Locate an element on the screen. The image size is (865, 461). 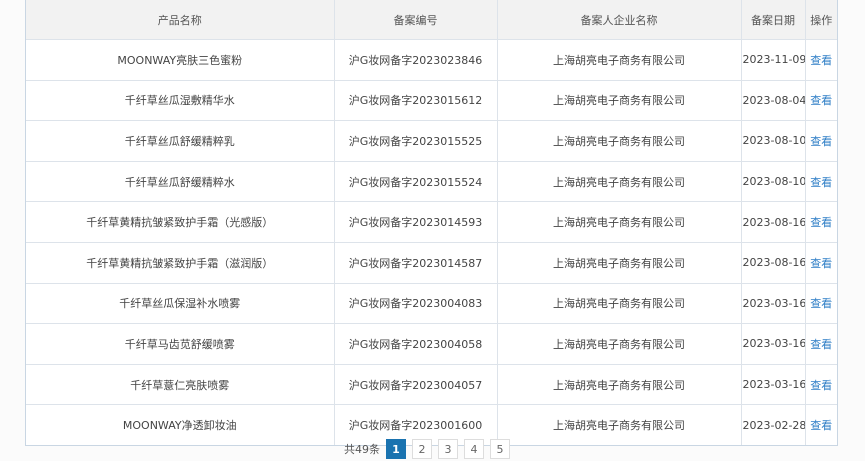
date-cell: 2023-11-09 is located at coordinates (773, 60).